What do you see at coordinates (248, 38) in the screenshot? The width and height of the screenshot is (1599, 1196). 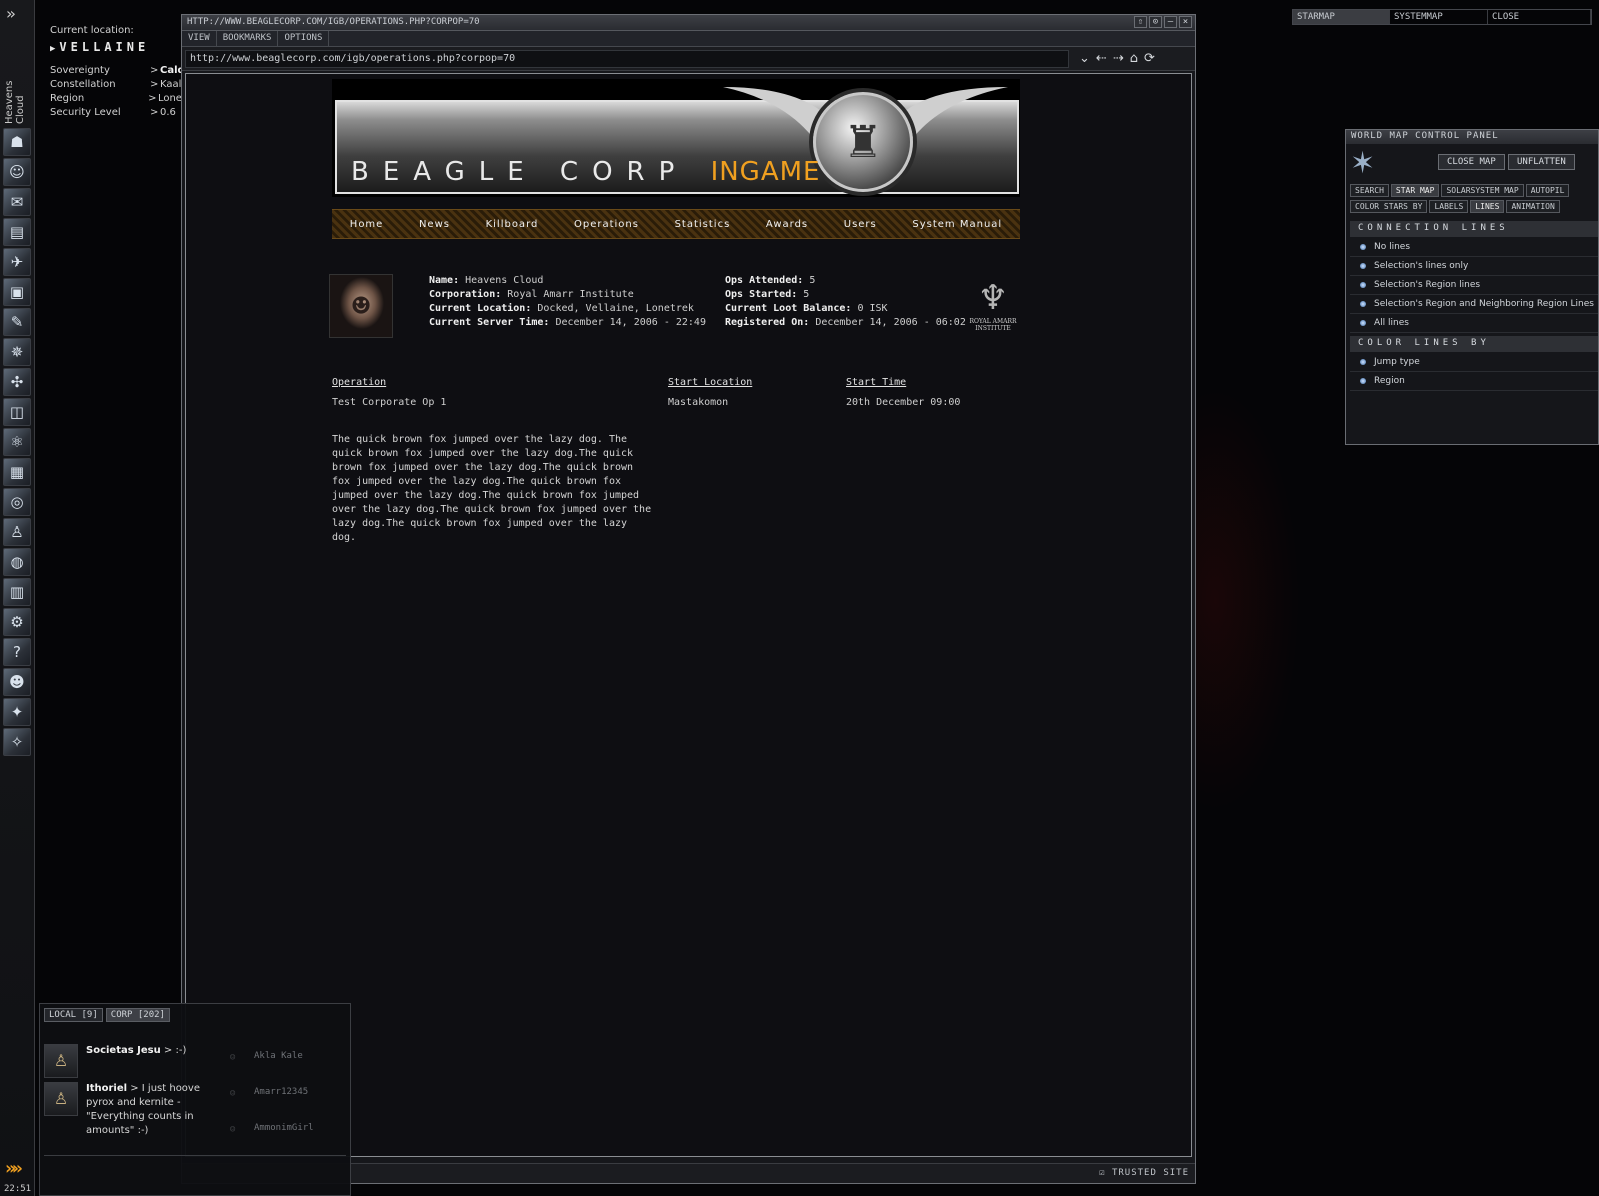 I see `menu-bookmarks: BOOKMARKS` at bounding box center [248, 38].